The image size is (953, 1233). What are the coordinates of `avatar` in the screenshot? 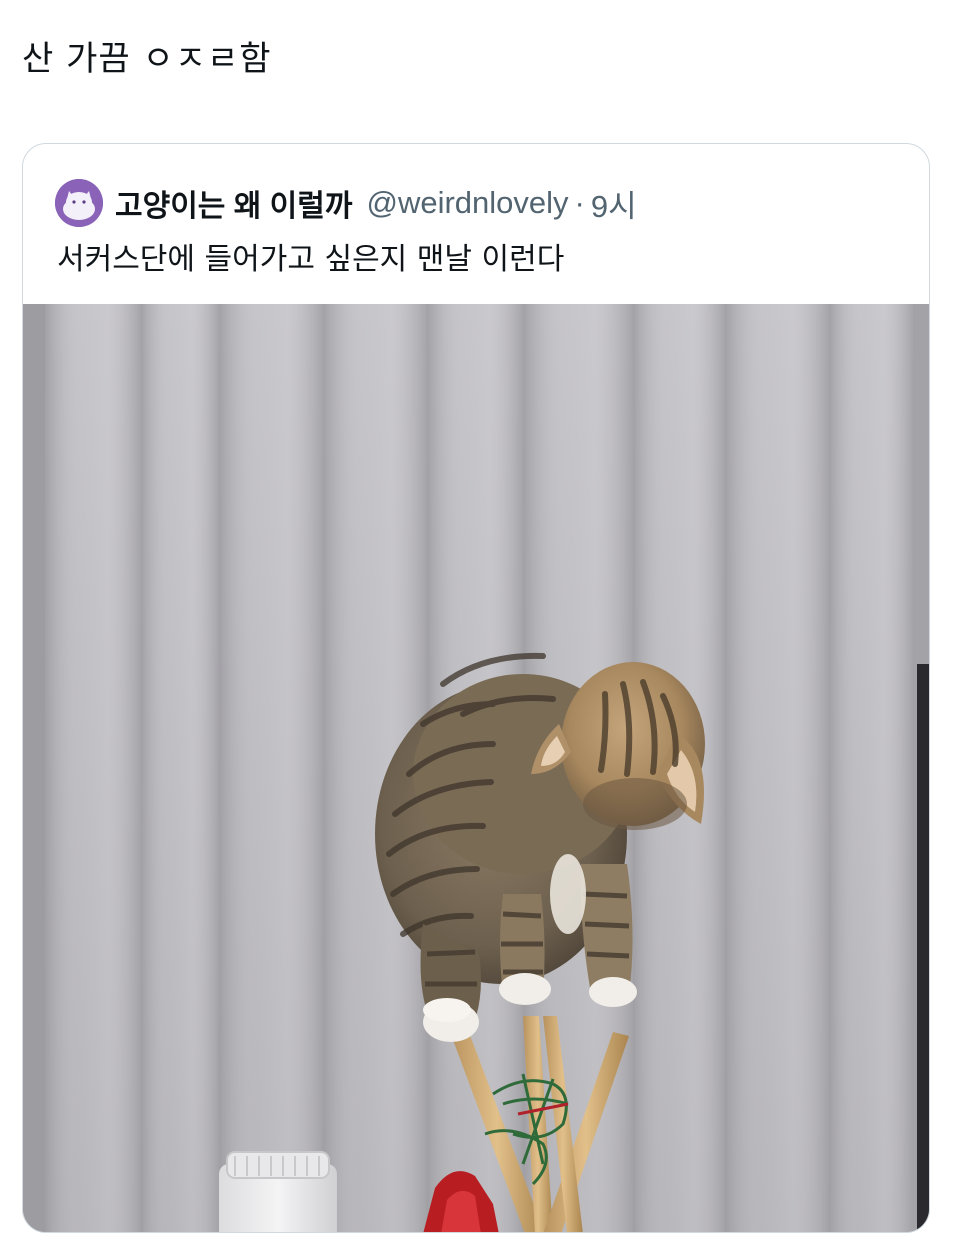 It's located at (79, 203).